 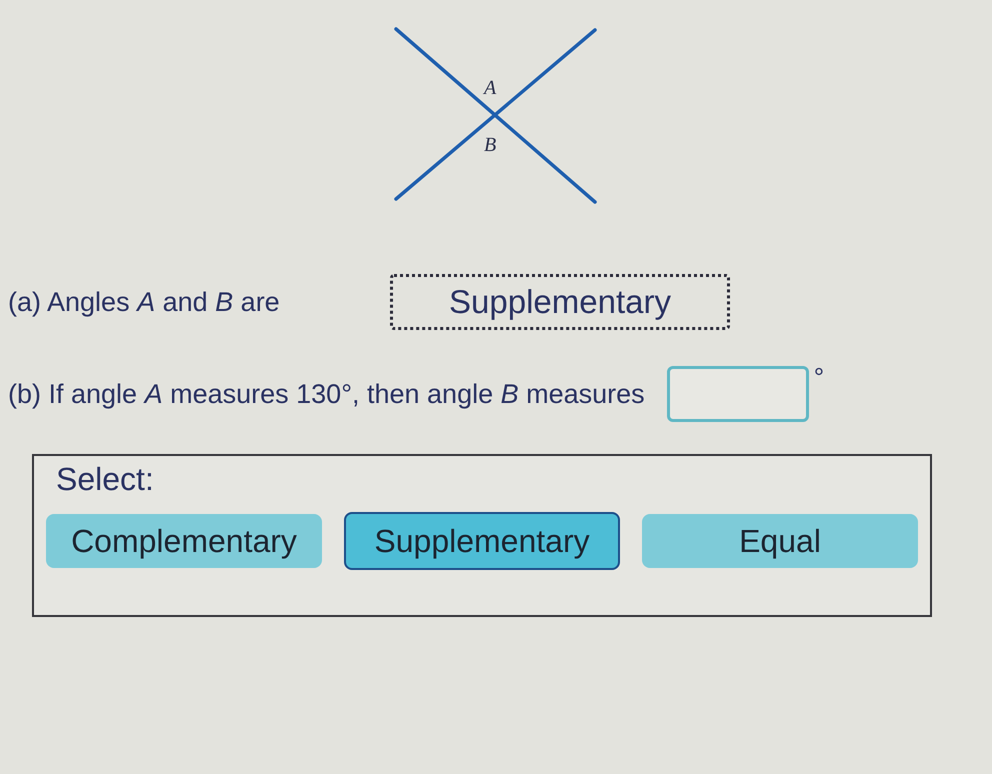 What do you see at coordinates (780, 541) in the screenshot?
I see `option-button: Equal` at bounding box center [780, 541].